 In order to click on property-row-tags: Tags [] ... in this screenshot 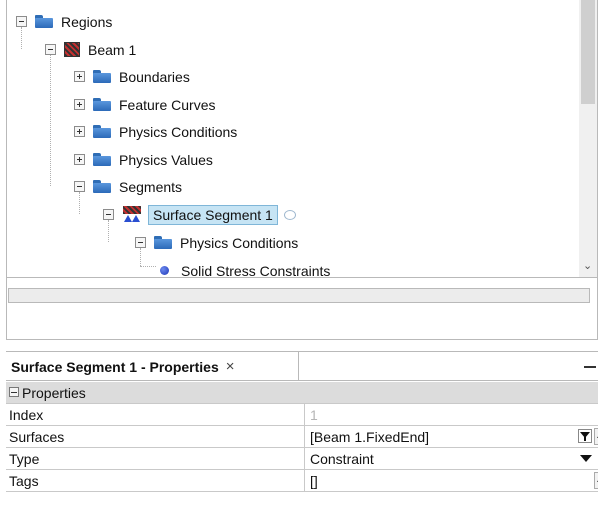, I will do `click(302, 481)`.